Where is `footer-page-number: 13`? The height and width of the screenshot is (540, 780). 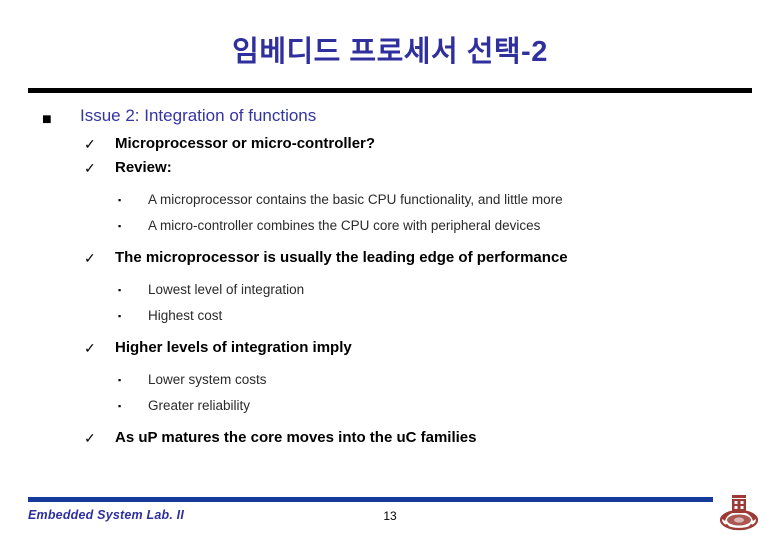 footer-page-number: 13 is located at coordinates (390, 516).